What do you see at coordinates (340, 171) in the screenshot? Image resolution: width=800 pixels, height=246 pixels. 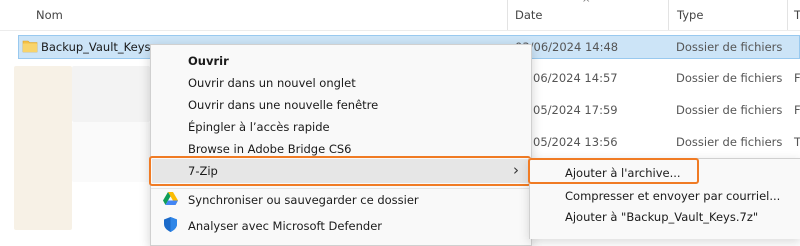 I see `highlight-7zip-box` at bounding box center [340, 171].